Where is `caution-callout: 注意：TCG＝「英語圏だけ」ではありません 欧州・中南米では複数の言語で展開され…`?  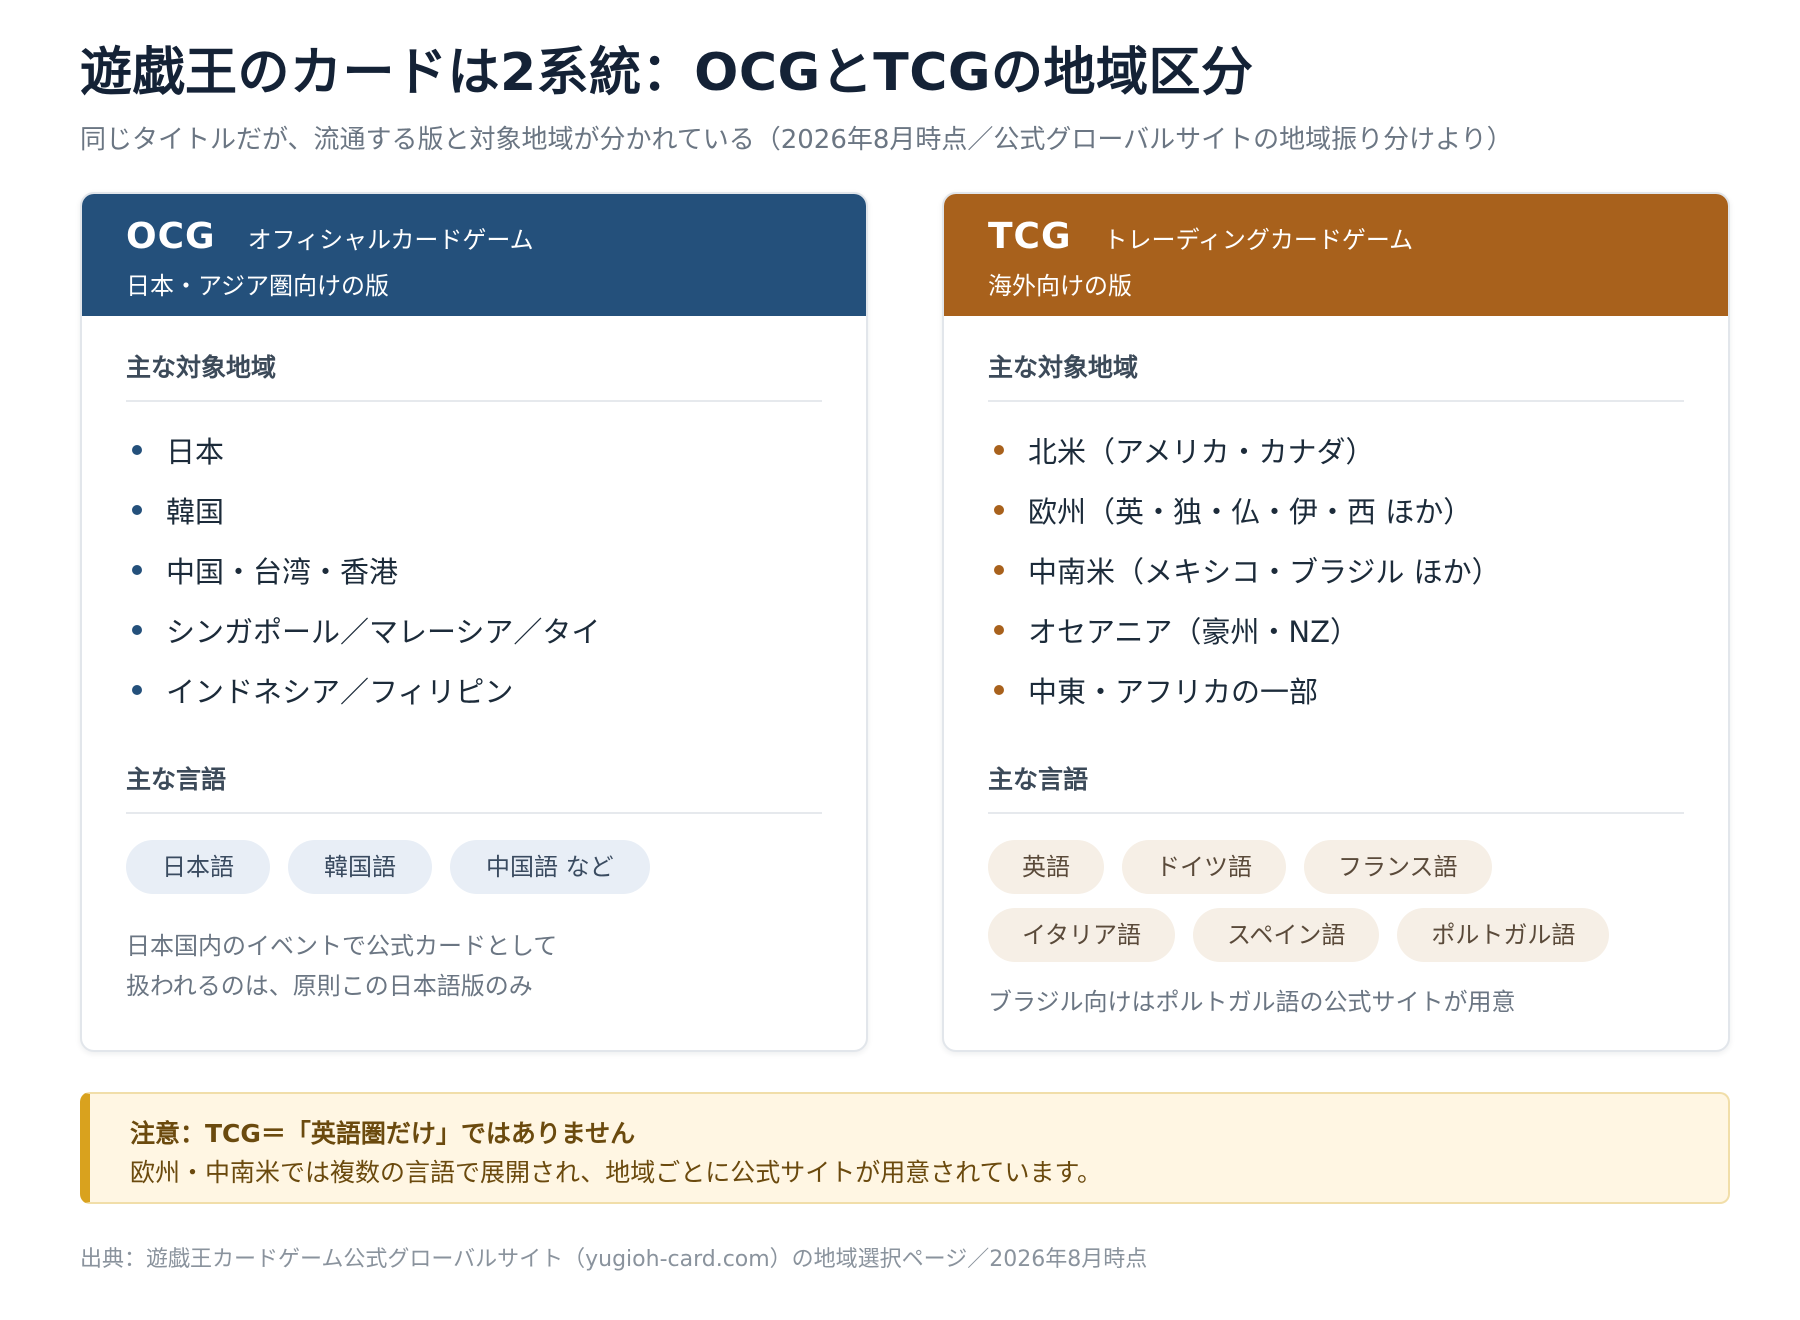
caution-callout: 注意：TCG＝「英語圏だけ」ではありません 欧州・中南米では複数の言語で展開され… is located at coordinates (905, 1148).